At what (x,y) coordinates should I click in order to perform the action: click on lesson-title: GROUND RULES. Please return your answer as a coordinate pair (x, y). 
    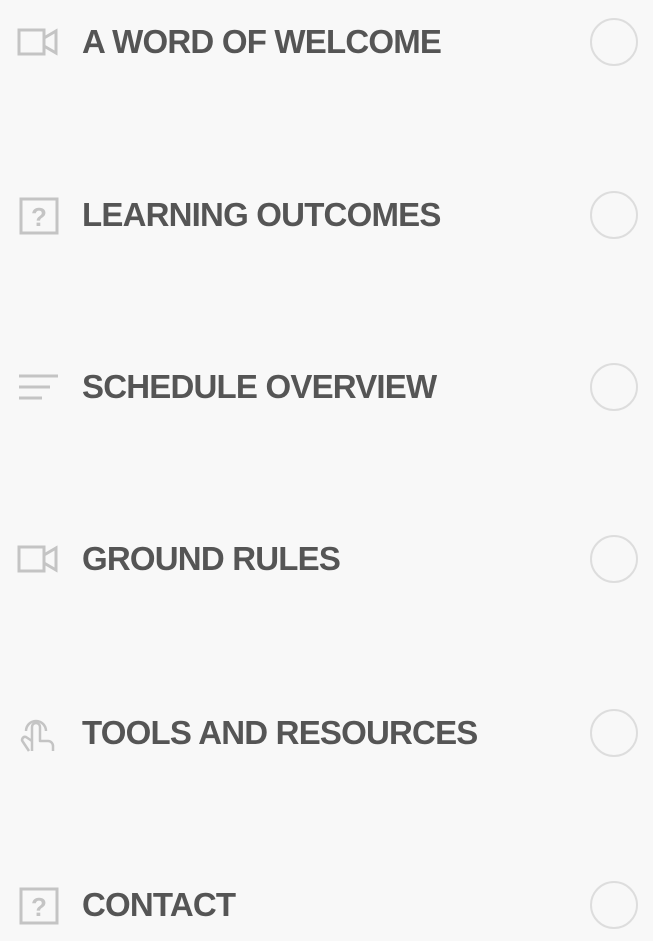
    Looking at the image, I should click on (211, 558).